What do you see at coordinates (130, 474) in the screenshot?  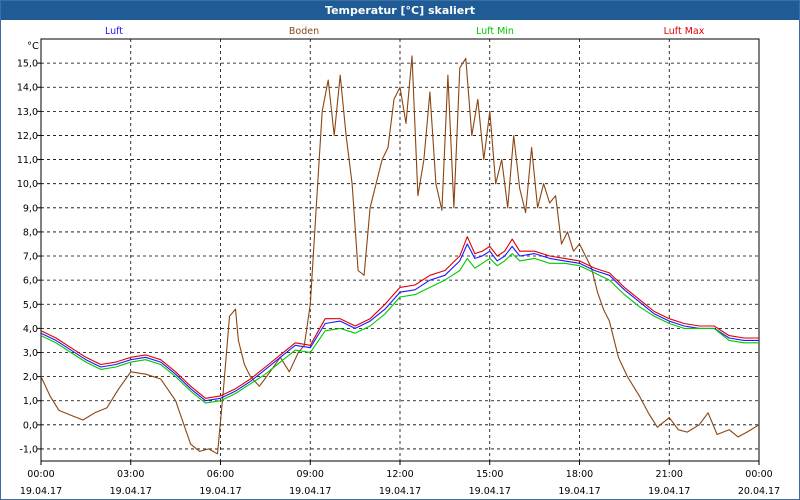 I see `x-tick-time-label: 03:00` at bounding box center [130, 474].